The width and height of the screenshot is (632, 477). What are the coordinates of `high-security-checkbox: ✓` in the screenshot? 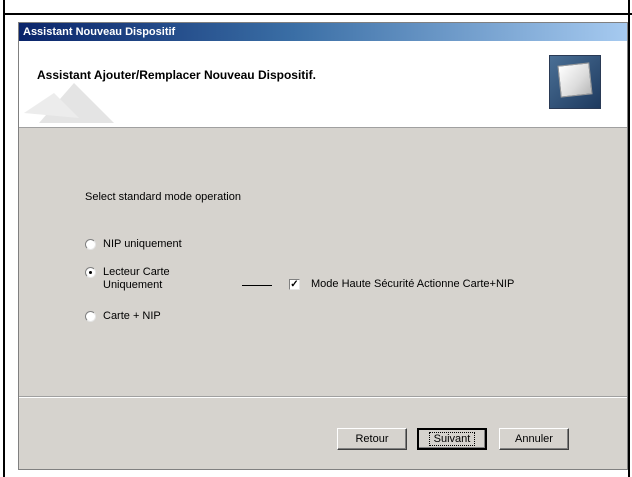 It's located at (294, 284).